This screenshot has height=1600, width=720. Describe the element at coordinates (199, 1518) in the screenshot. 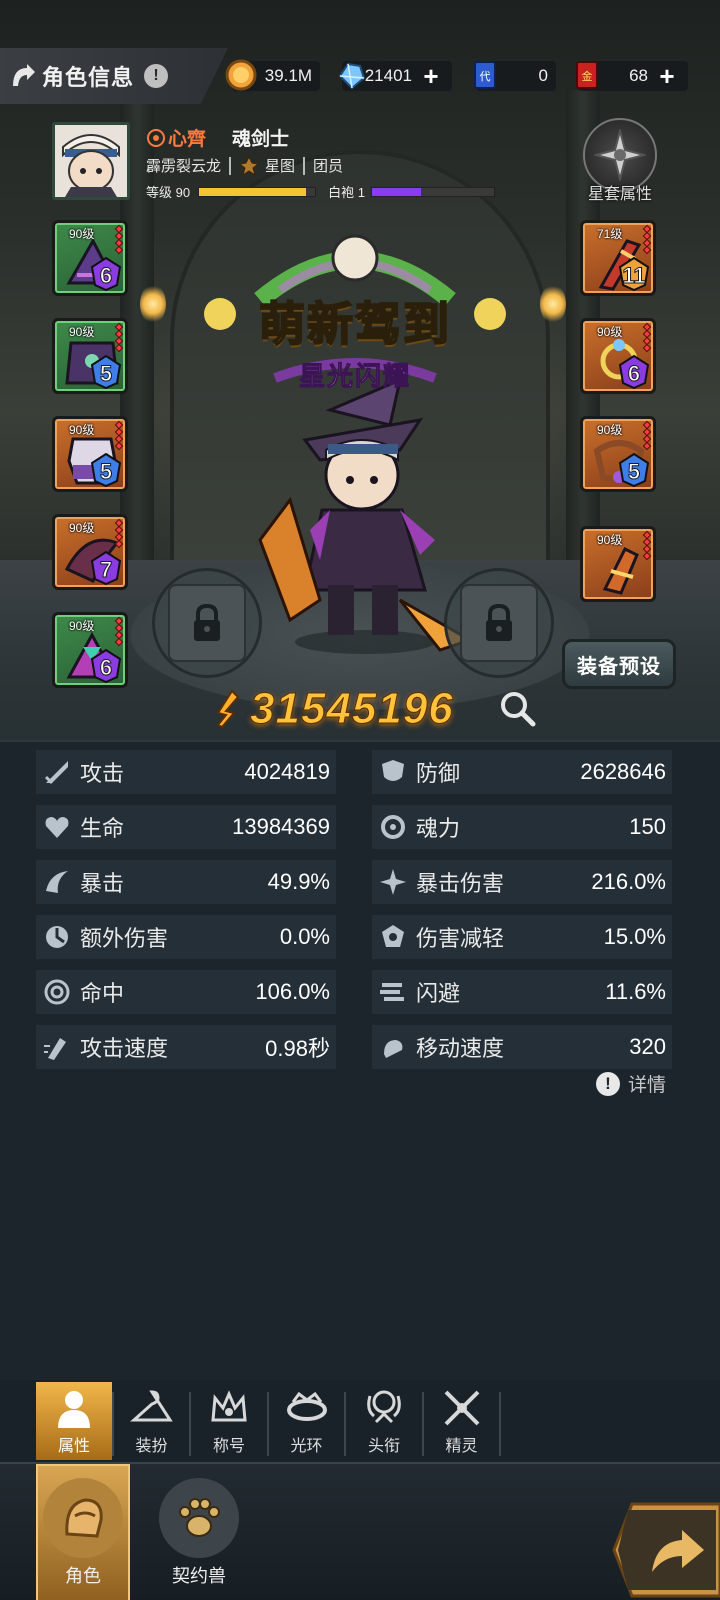

I see `paw-icon` at that location.